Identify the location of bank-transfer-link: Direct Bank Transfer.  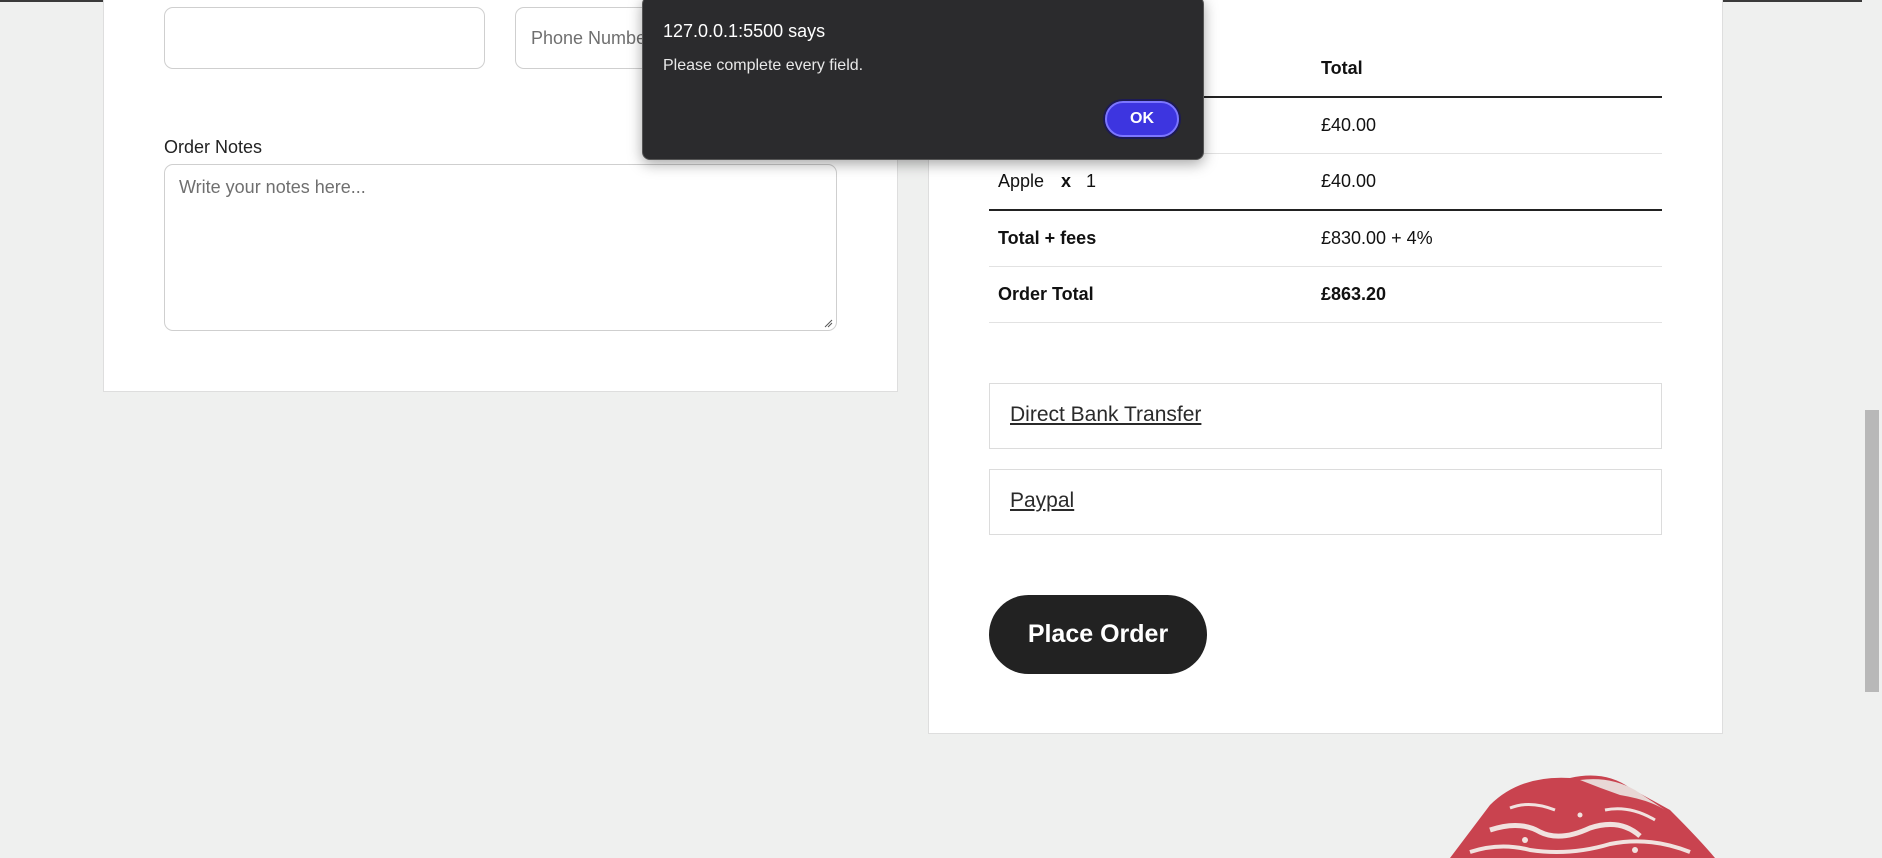
(1105, 415).